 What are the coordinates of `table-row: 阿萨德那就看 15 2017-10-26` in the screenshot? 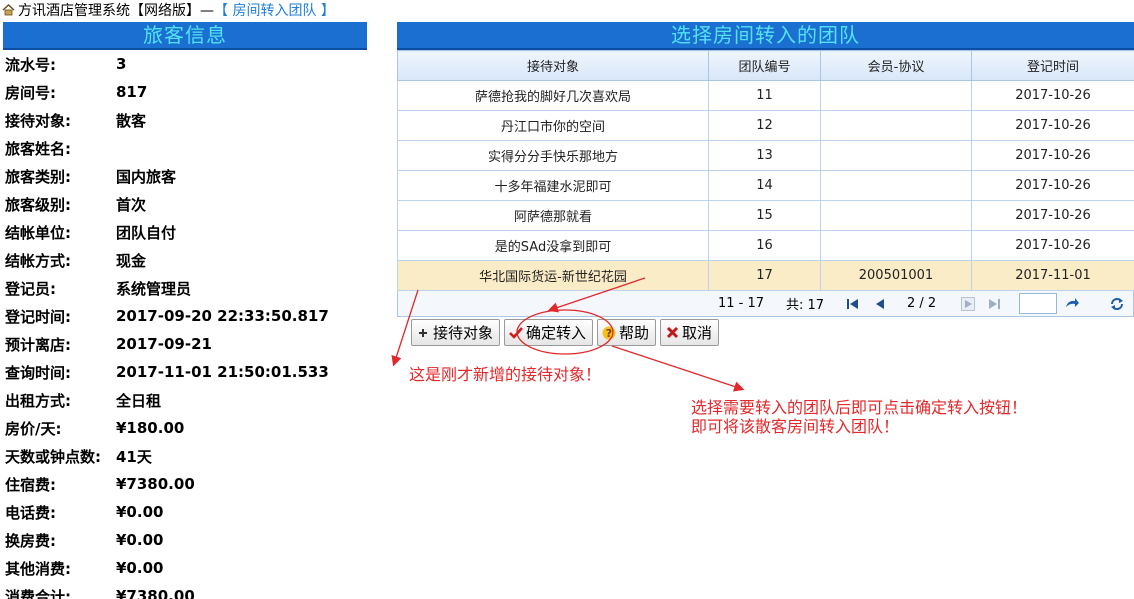 It's located at (765, 215).